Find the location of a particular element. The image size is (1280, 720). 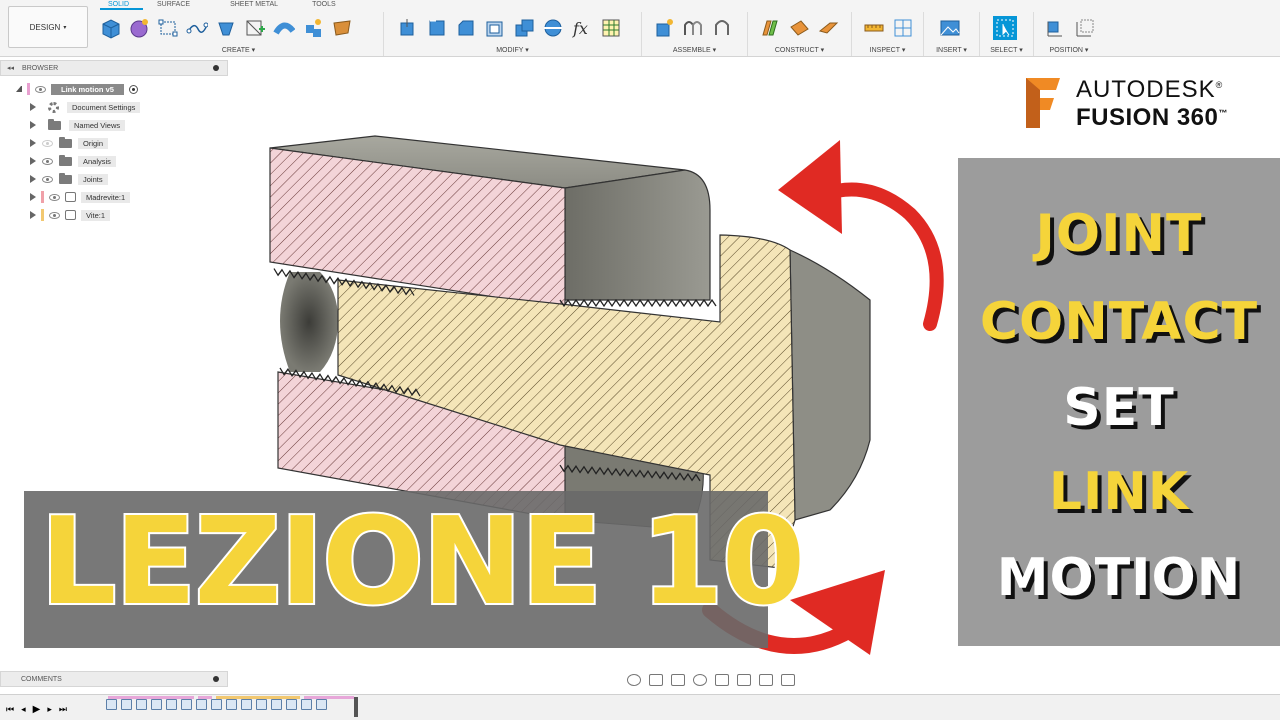

sketch-icon is located at coordinates (168, 28).